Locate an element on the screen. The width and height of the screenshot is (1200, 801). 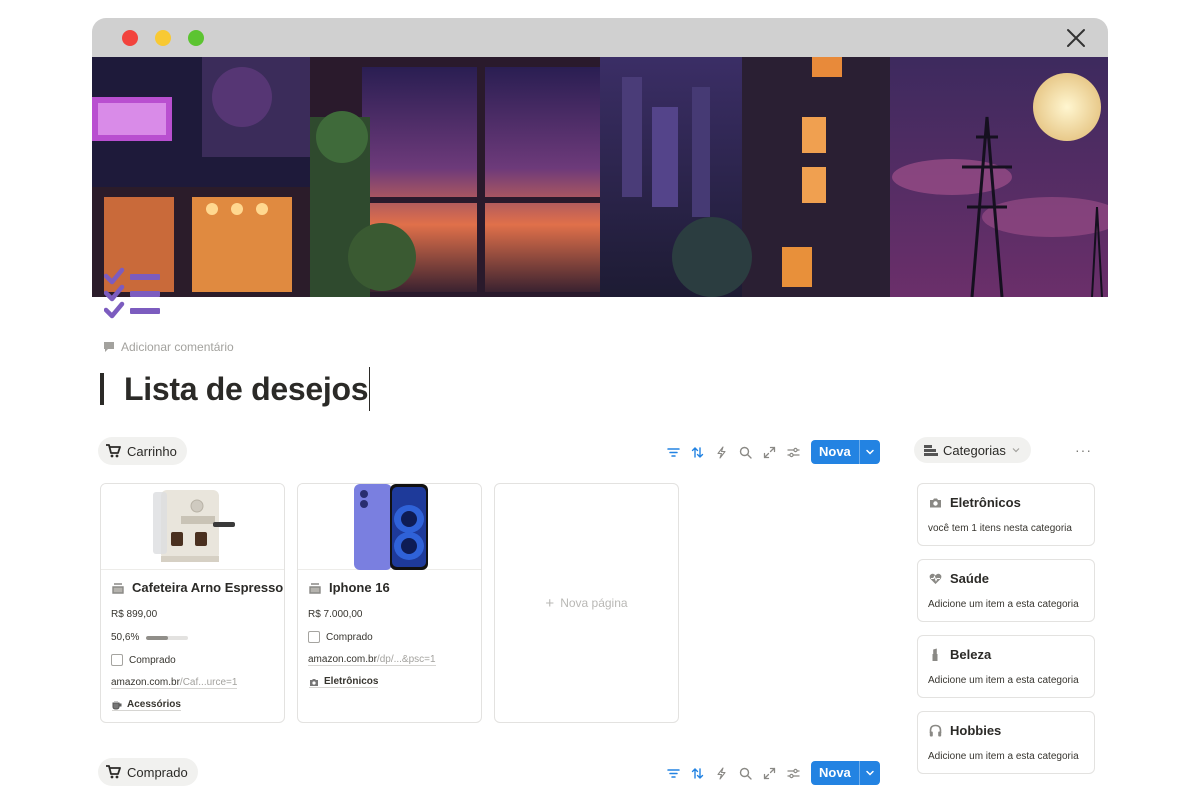
page-title: Lista de desejos is located at coordinates (235, 389).